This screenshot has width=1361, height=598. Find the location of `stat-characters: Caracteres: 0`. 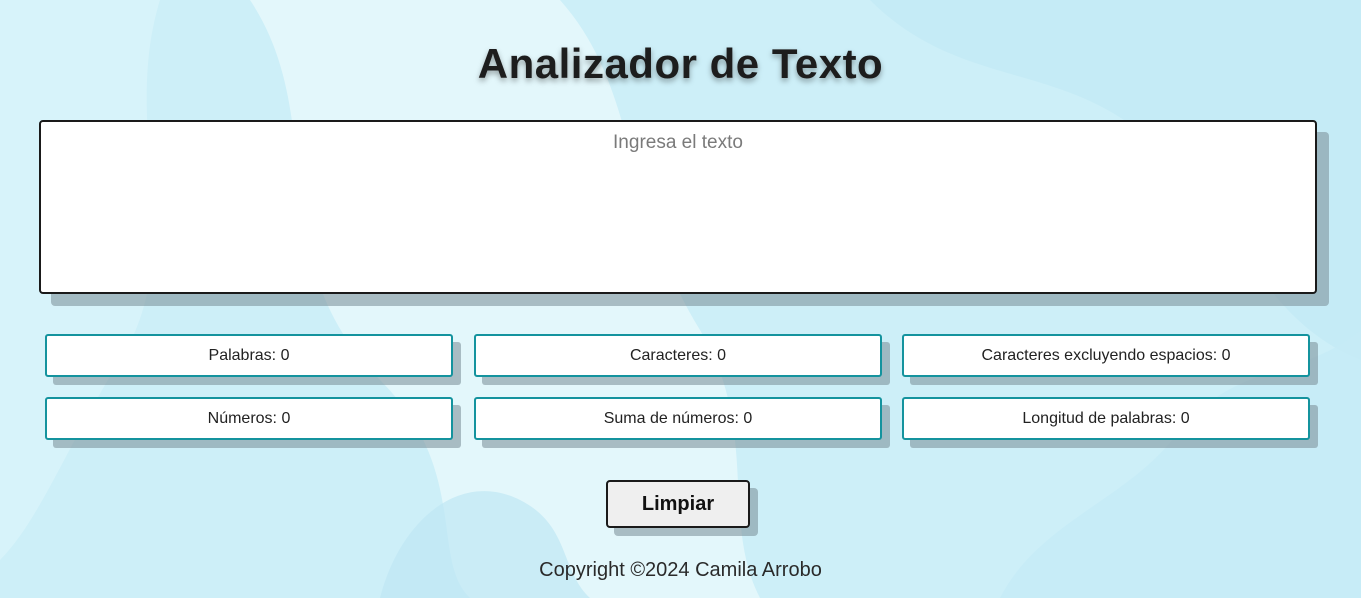

stat-characters: Caracteres: 0 is located at coordinates (682, 359).